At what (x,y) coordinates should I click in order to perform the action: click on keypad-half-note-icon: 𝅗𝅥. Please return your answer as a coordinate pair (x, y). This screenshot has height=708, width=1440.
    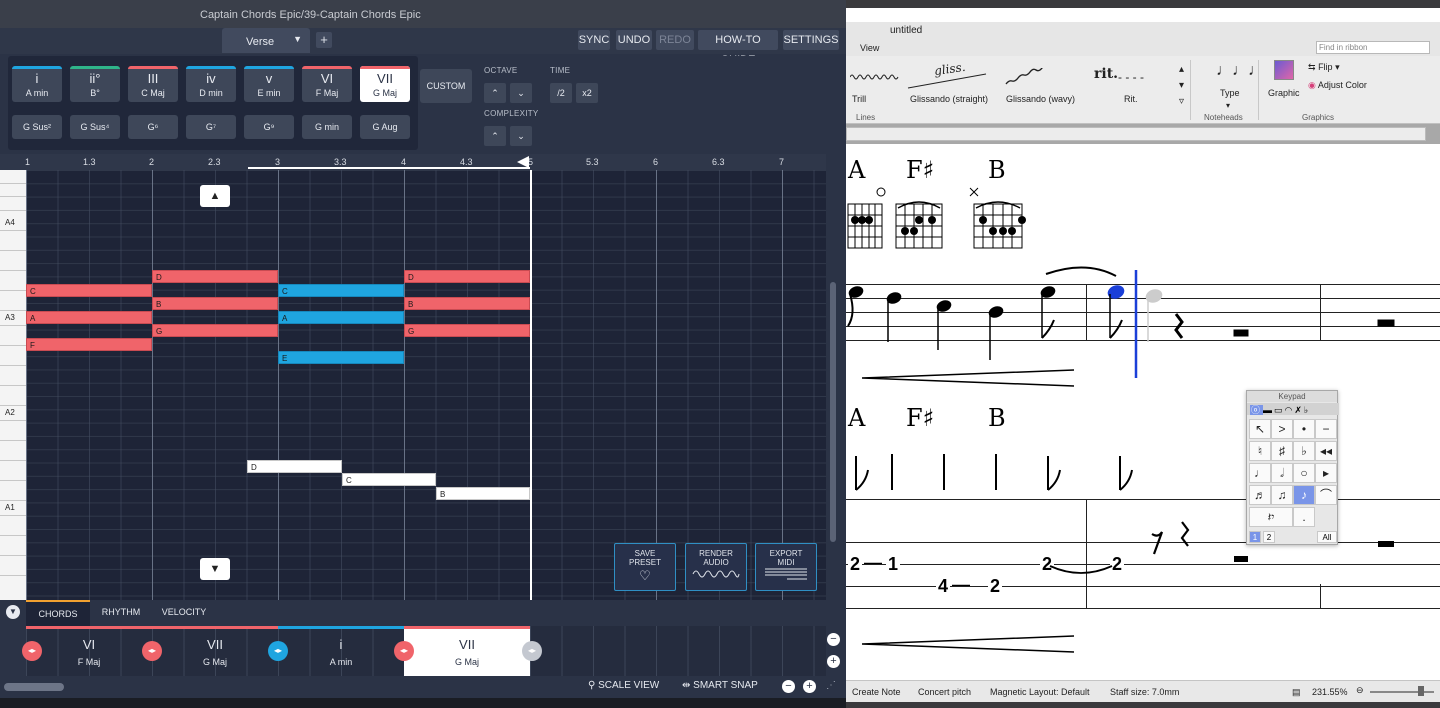
    Looking at the image, I should click on (1282, 473).